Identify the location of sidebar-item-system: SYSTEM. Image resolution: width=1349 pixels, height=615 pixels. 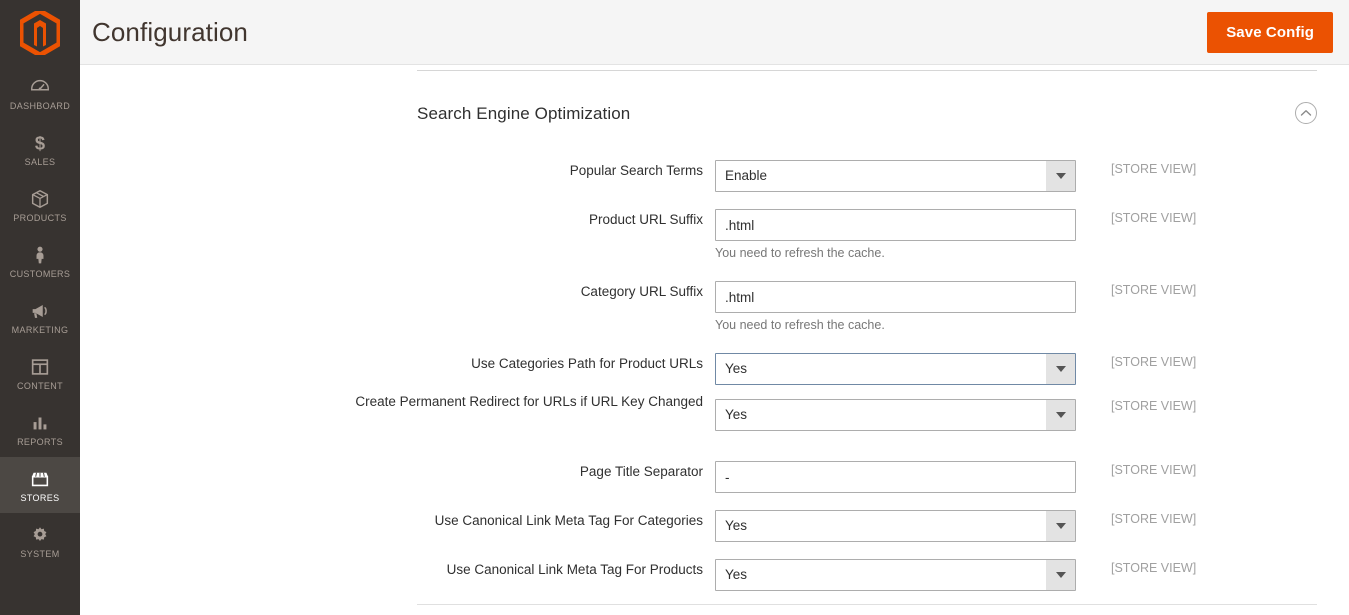
(40, 541).